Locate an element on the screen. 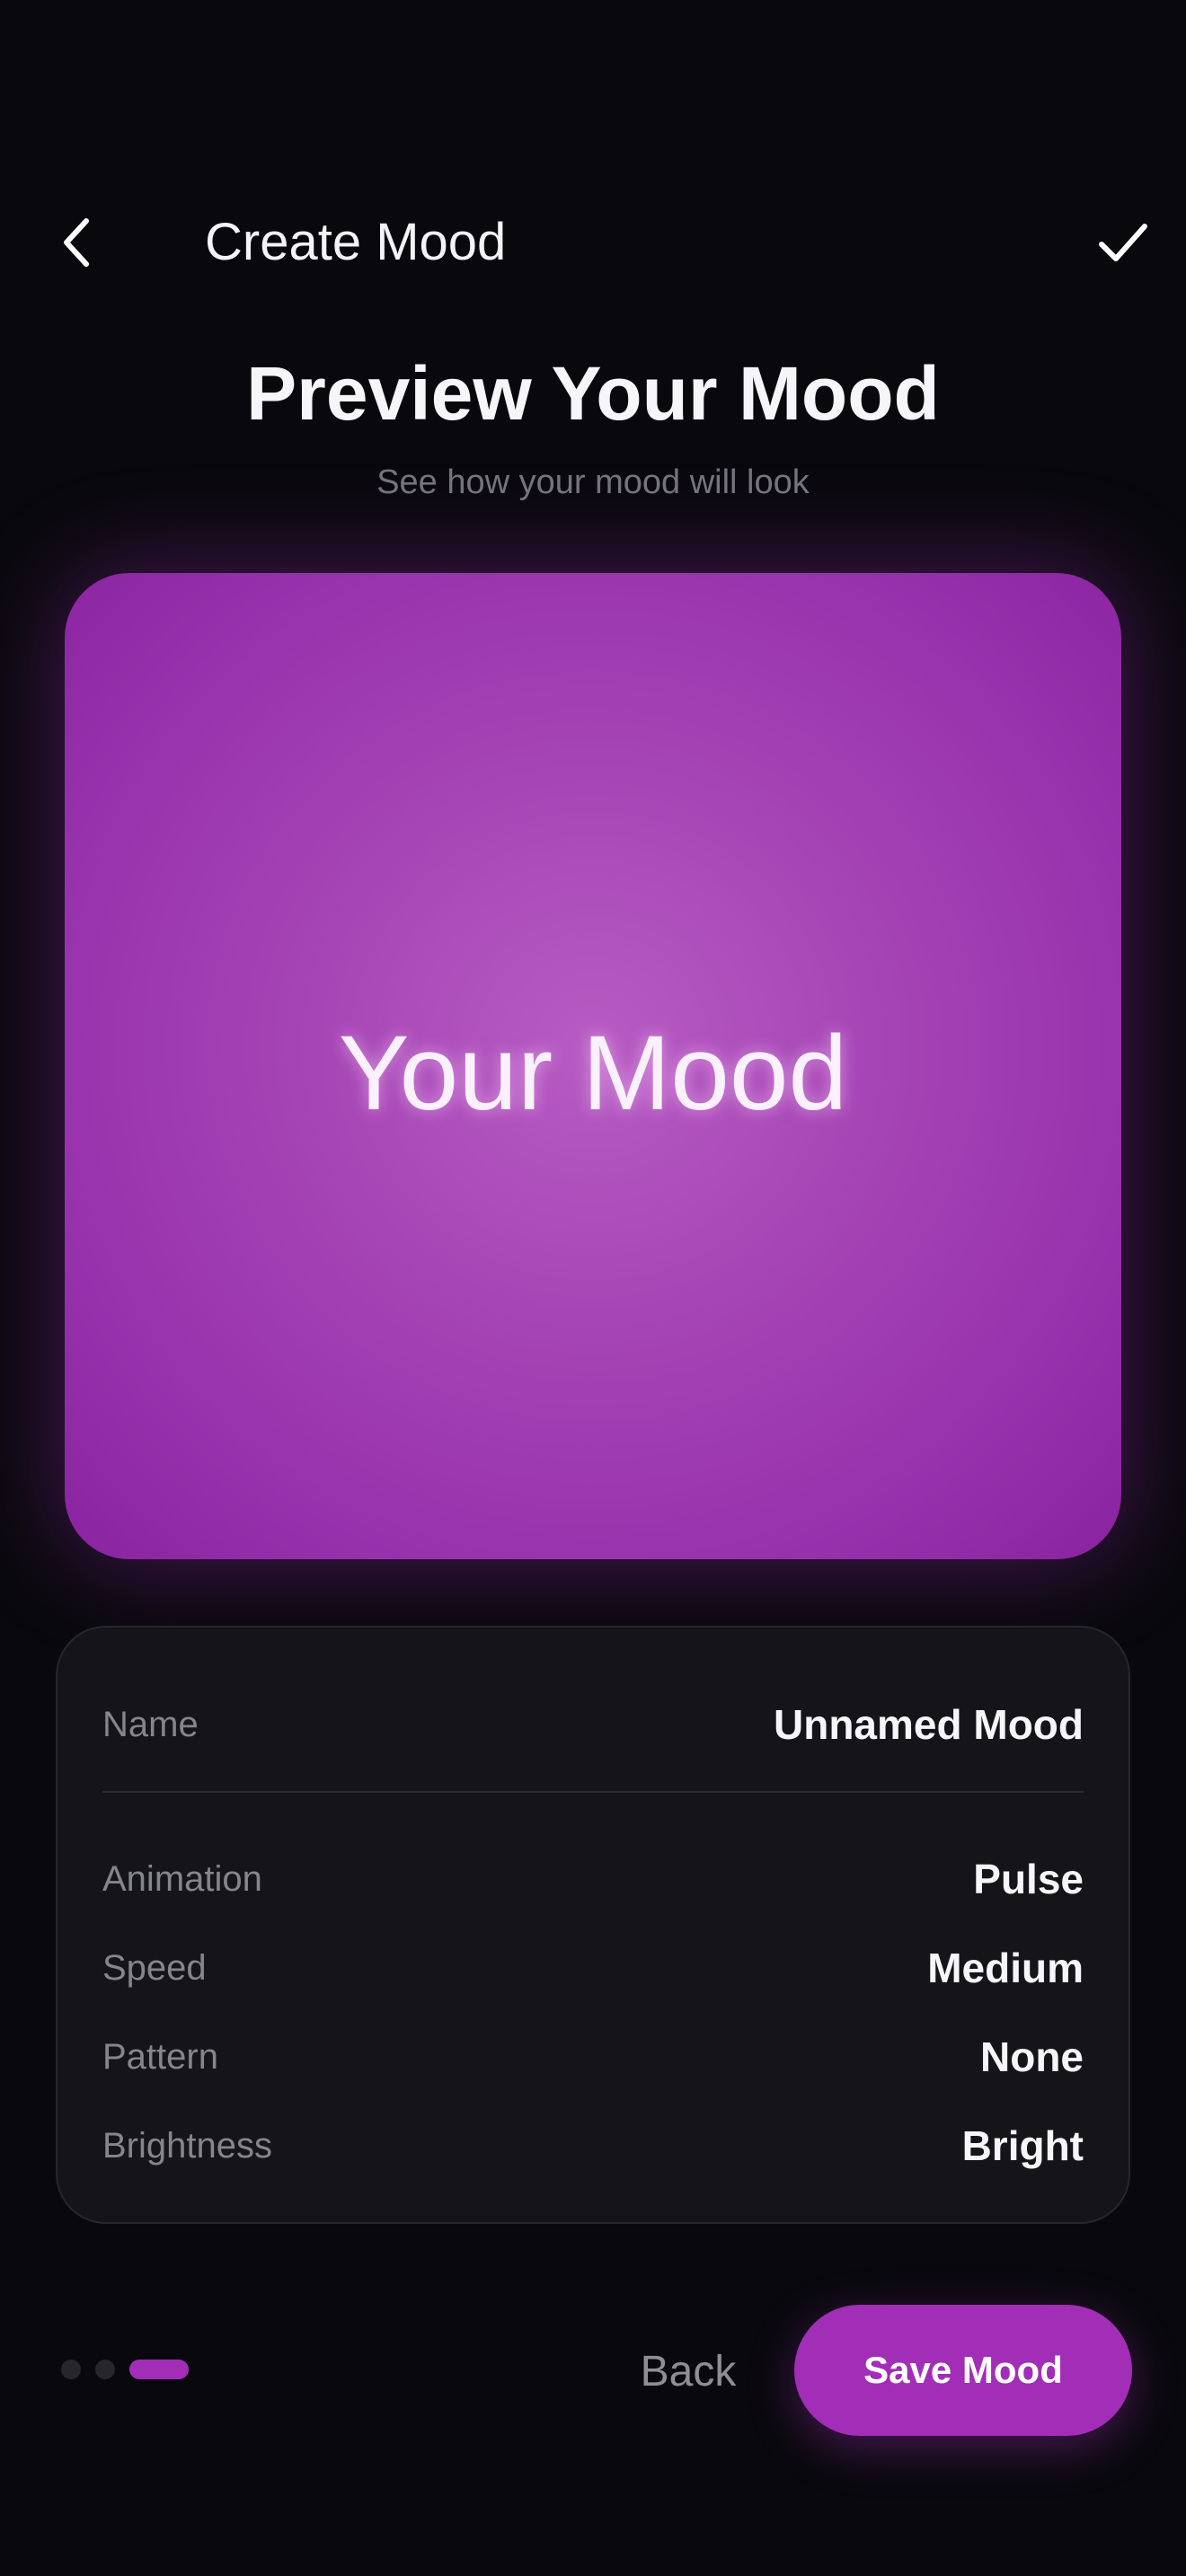 This screenshot has height=2576, width=1186. divider is located at coordinates (593, 1792).